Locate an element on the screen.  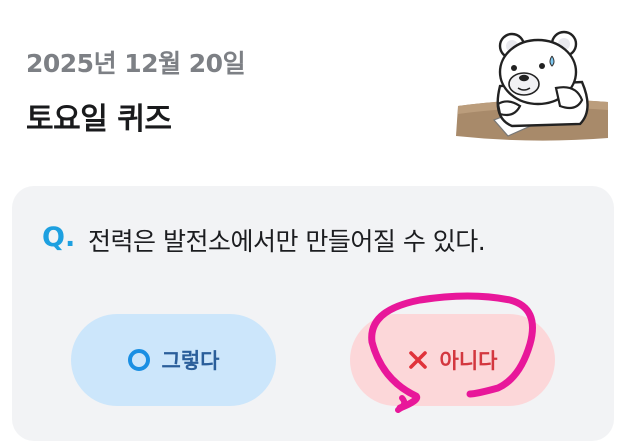
answer-no-label: 아니다 is located at coordinates (468, 361).